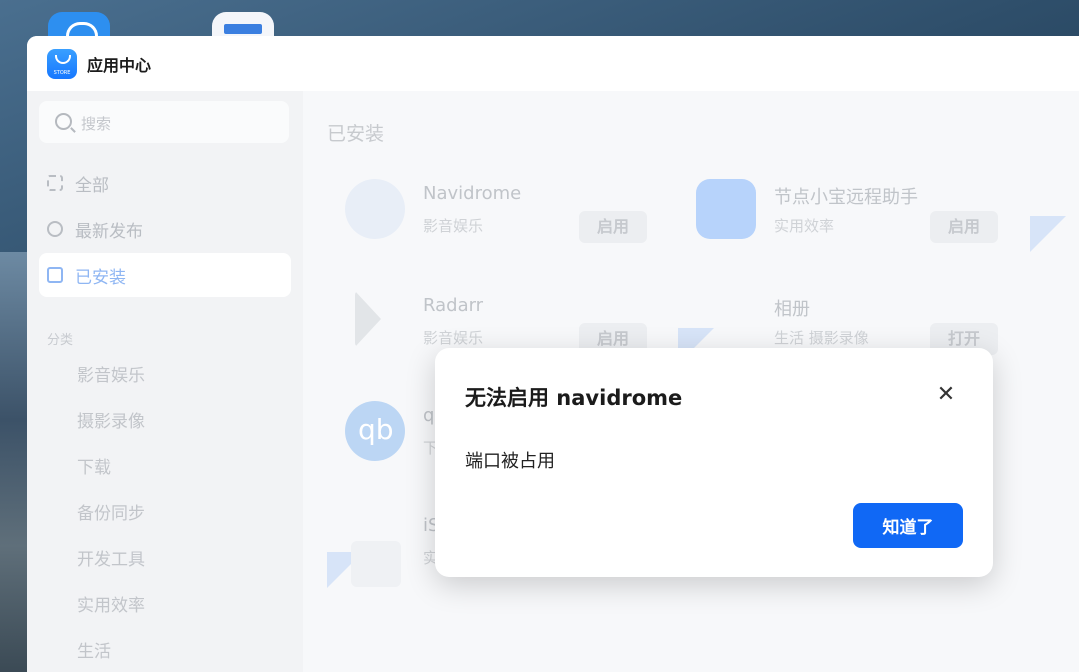 The height and width of the screenshot is (672, 1079). Describe the element at coordinates (792, 309) in the screenshot. I see `app-name: 相册` at that location.